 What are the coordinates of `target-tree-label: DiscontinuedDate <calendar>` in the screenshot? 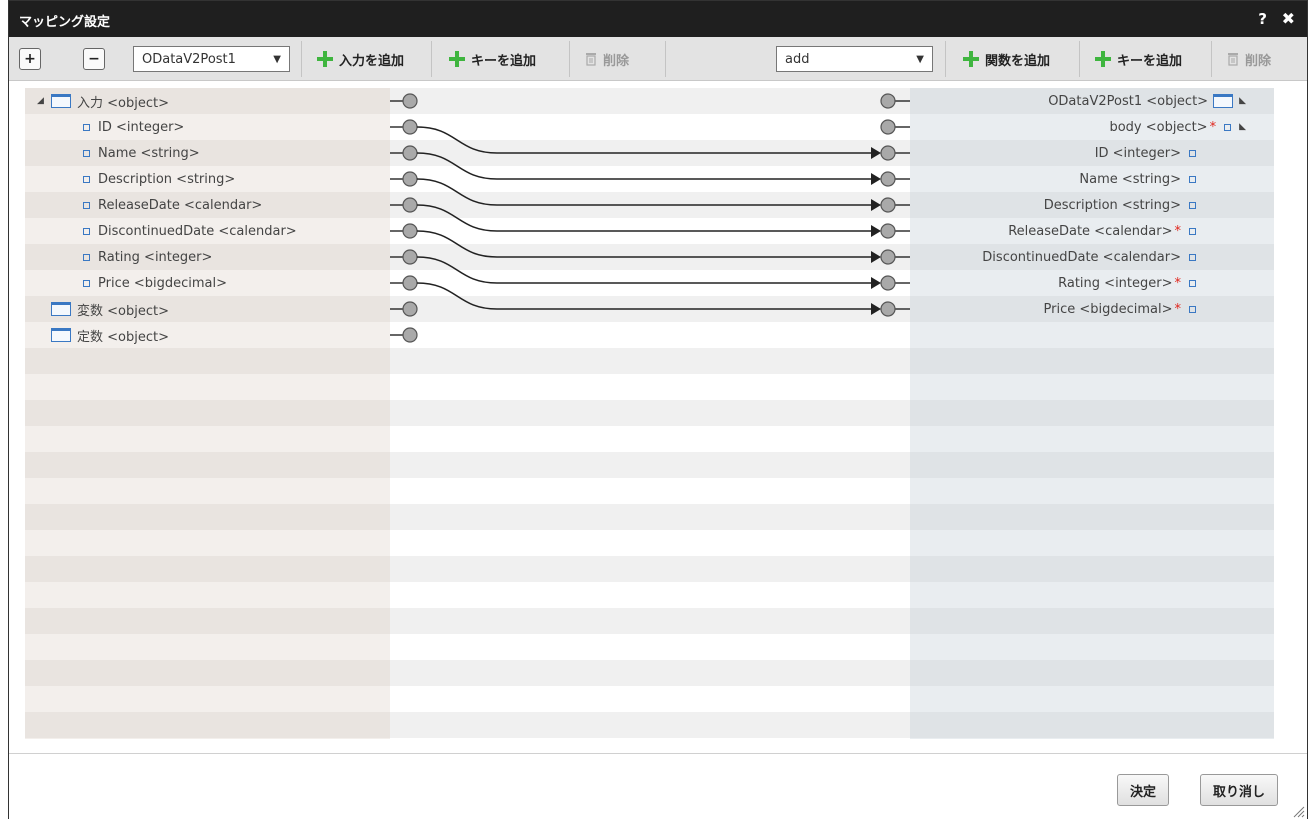 It's located at (1081, 257).